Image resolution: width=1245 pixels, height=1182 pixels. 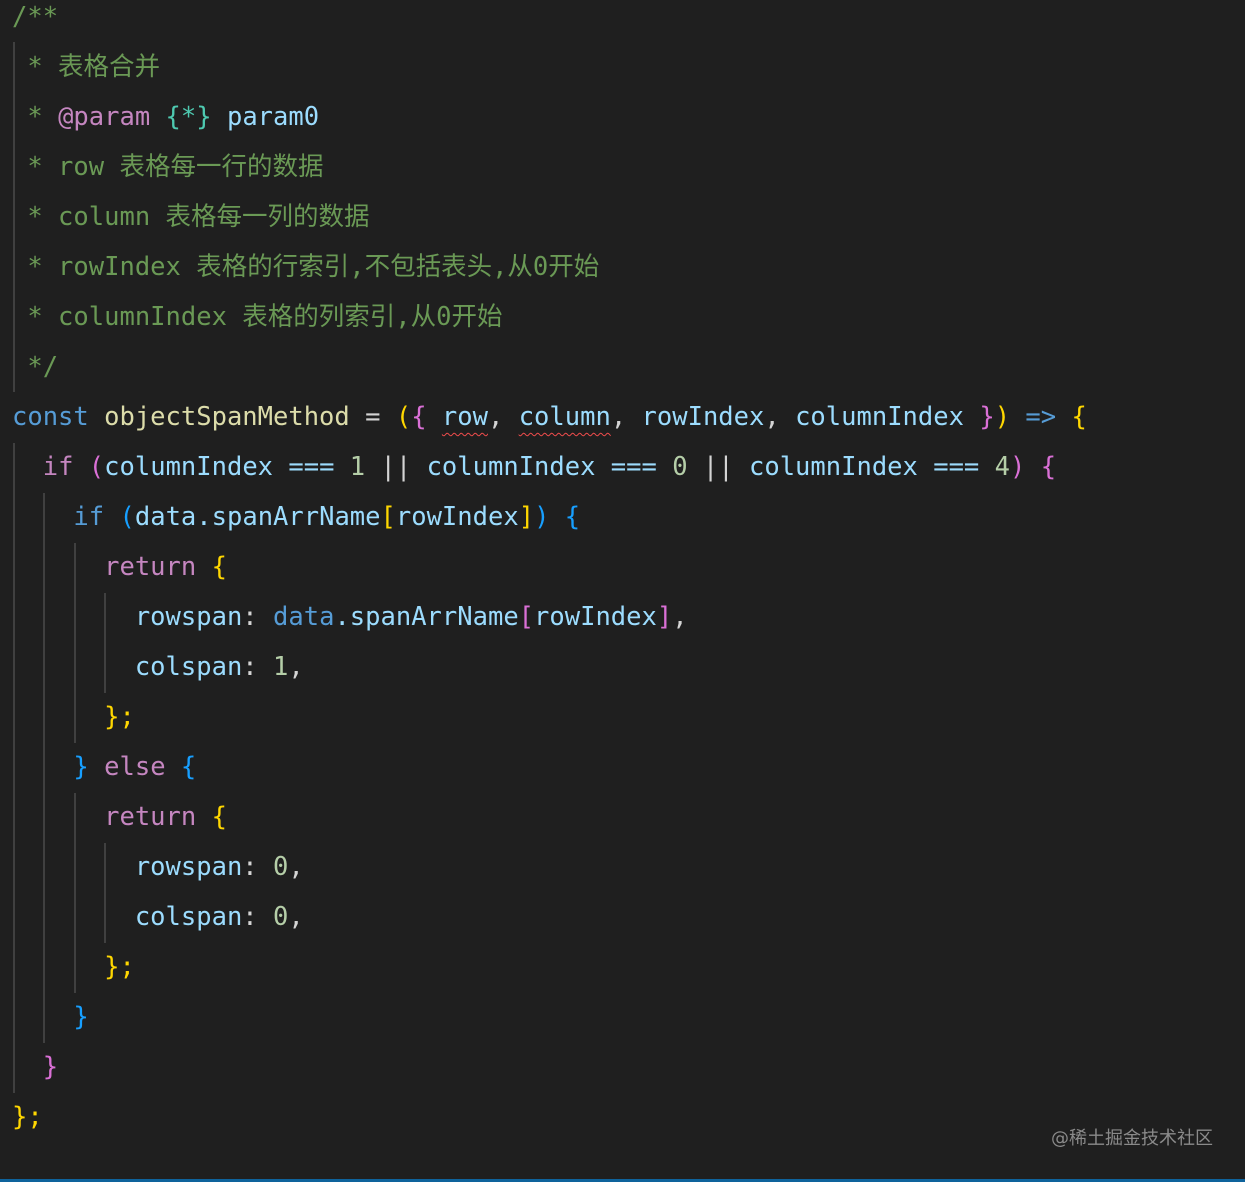 I want to click on code-line-13: rowspan: data.spanArrName[rowIndex],, so click(x=350, y=617).